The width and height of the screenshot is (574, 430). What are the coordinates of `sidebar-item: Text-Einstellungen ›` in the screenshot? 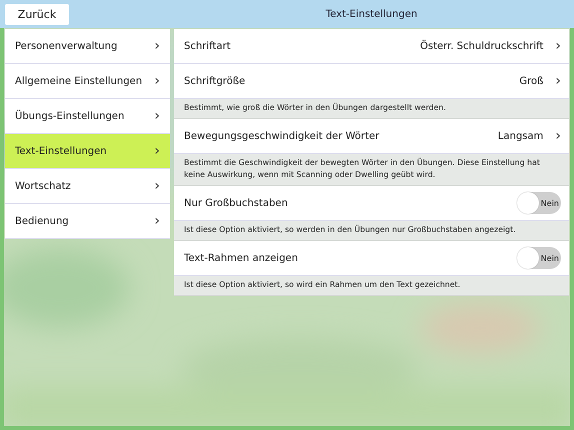 It's located at (87, 151).